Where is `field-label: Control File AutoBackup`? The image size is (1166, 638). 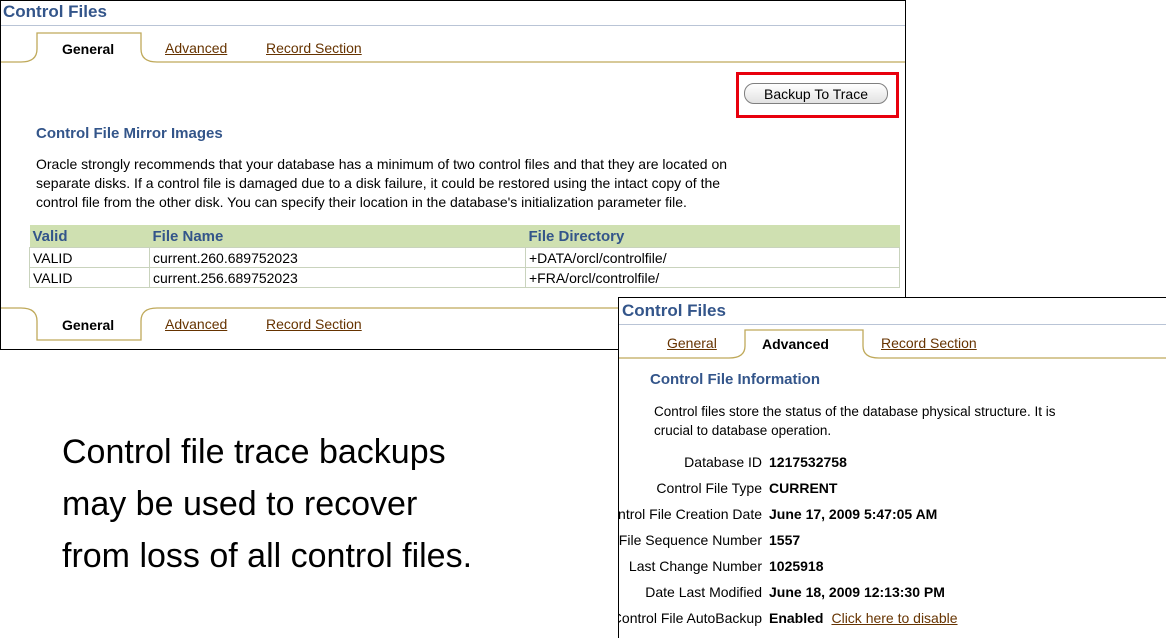 field-label: Control File AutoBackup is located at coordinates (690, 618).